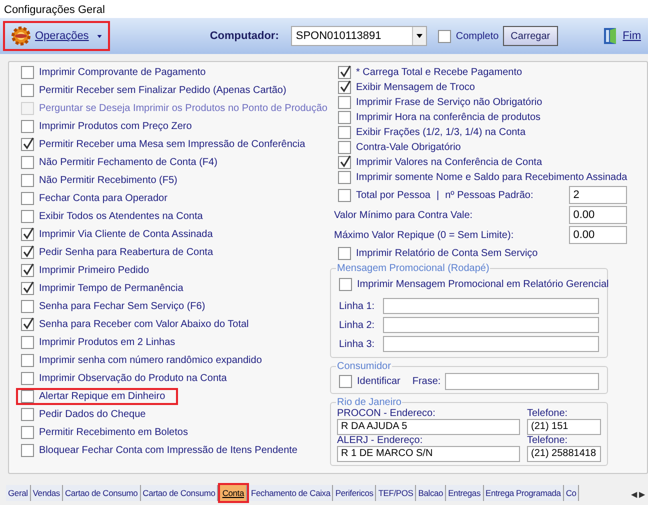  Describe the element at coordinates (428, 427) in the screenshot. I see `address-field: R DA AJUDA 5` at that location.